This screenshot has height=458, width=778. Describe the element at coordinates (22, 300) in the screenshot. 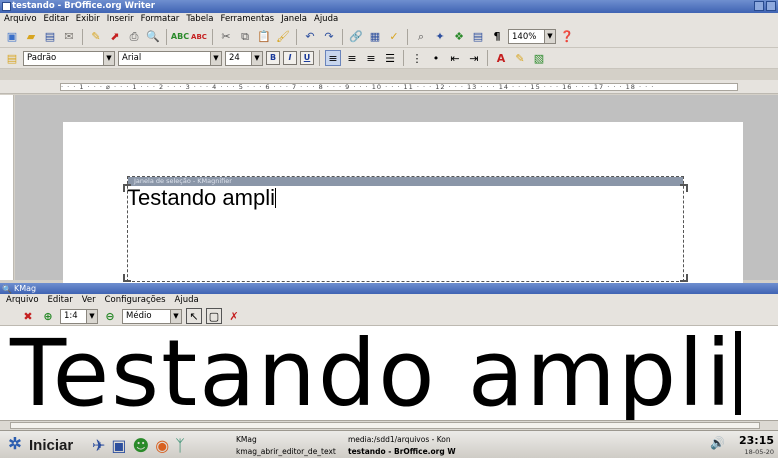

I see `kmag-menu-arquivo: Arquivo` at that location.